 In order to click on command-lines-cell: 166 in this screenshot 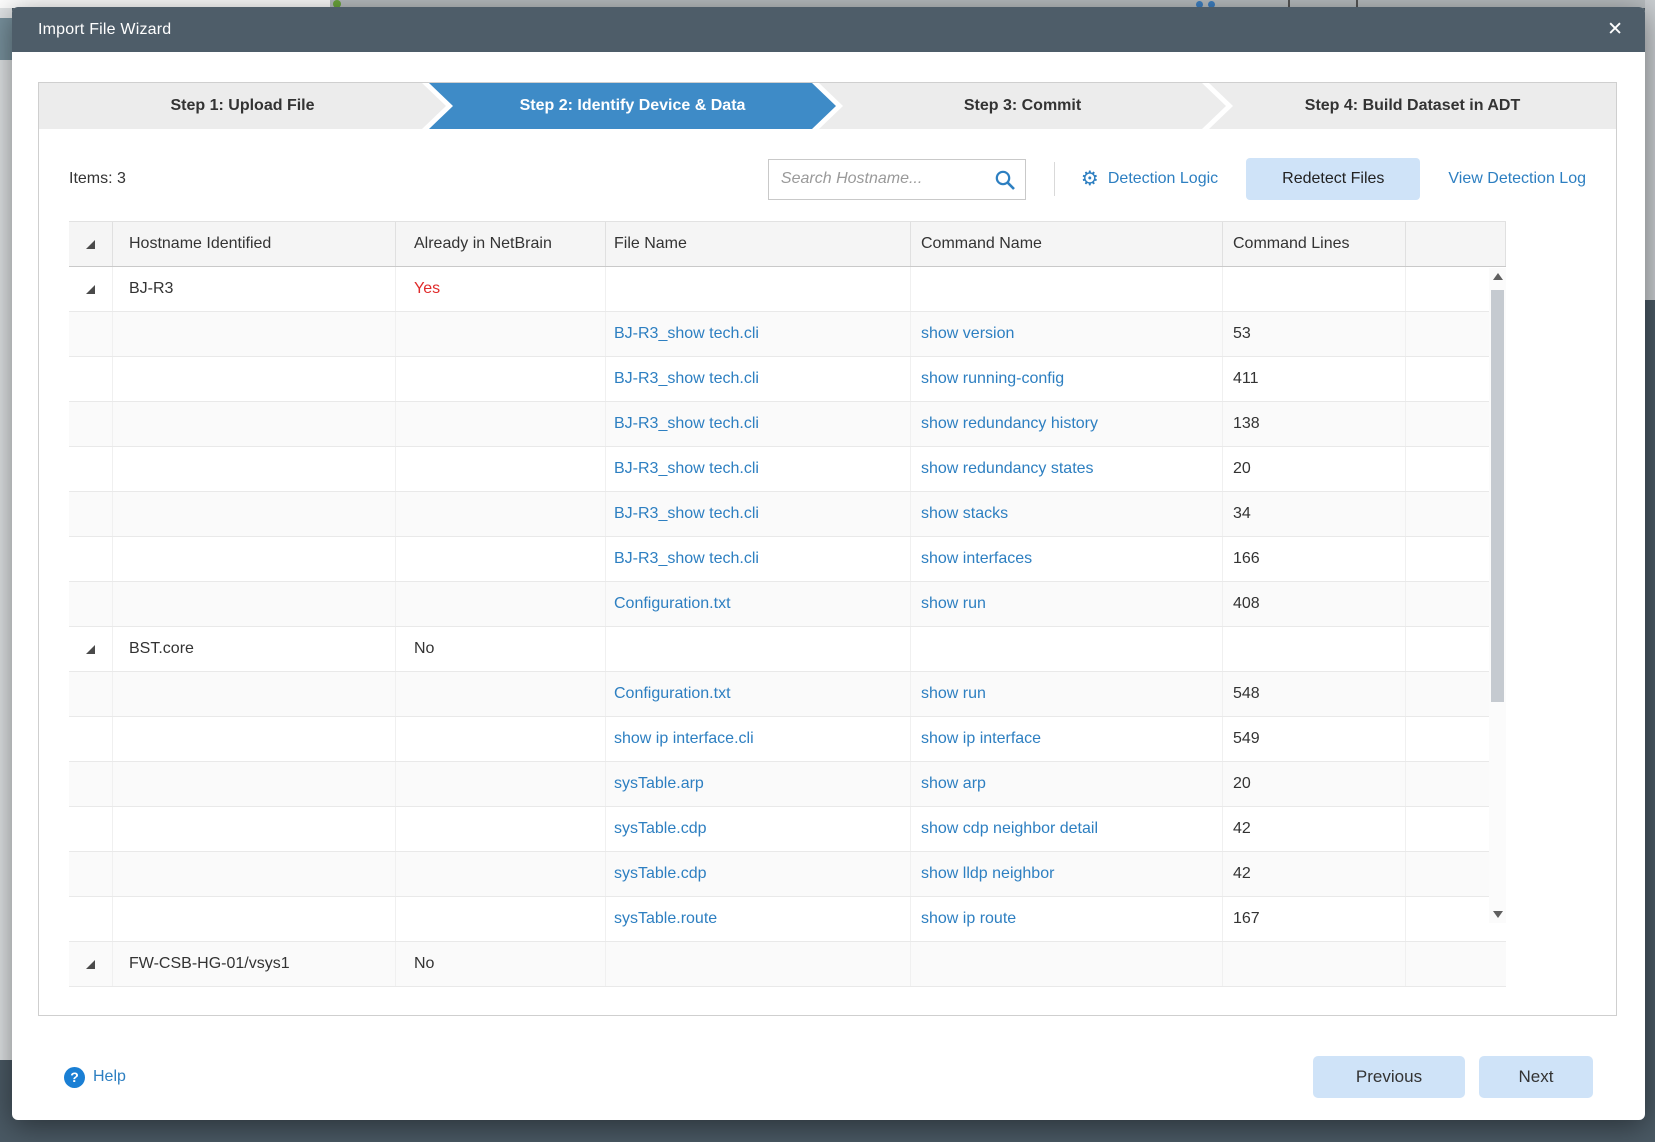, I will do `click(1314, 559)`.